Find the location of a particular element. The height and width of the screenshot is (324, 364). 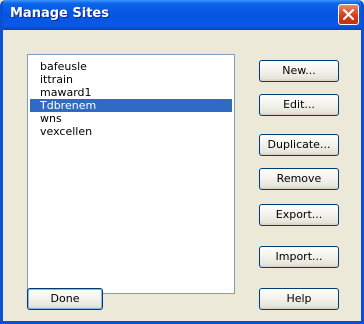

site-list-item: maward1 is located at coordinates (131, 92).